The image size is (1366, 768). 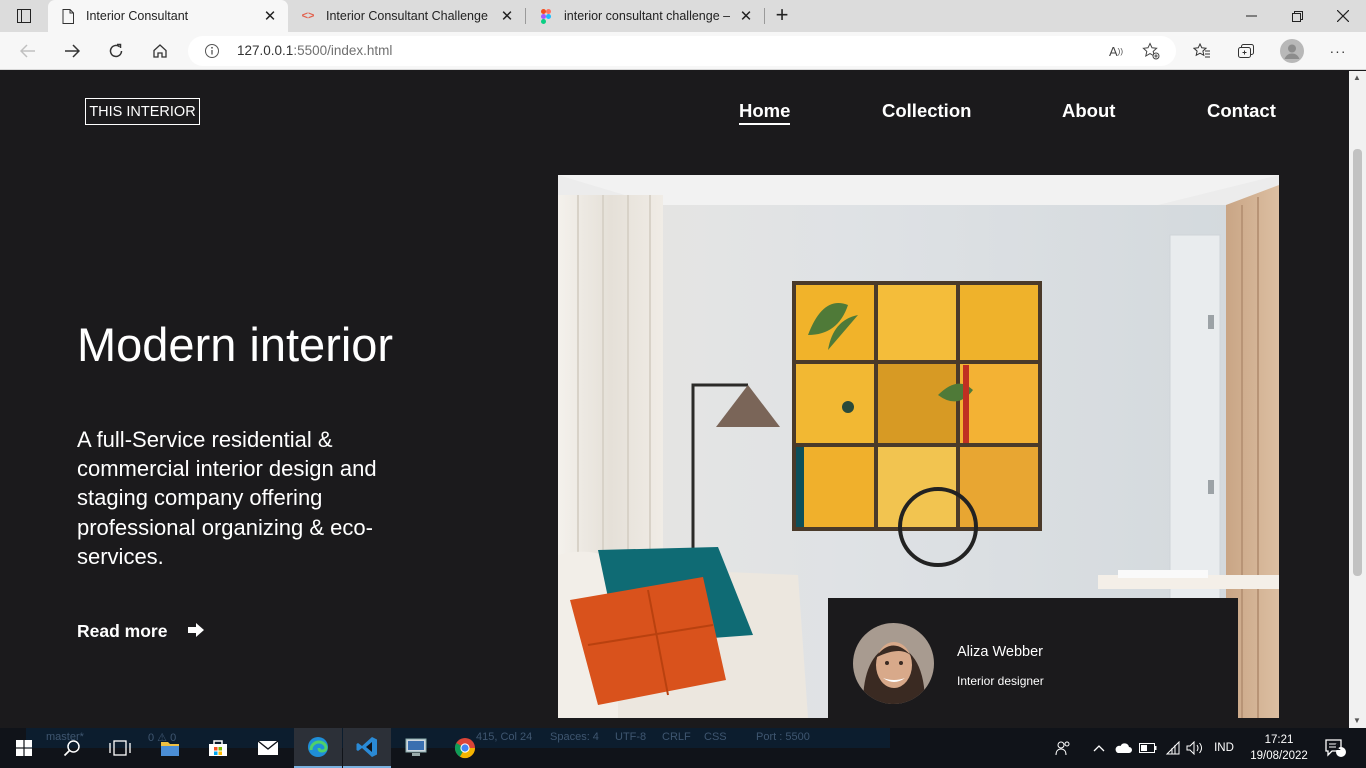 I want to click on tab-title: Interior Consultant, so click(x=137, y=16).